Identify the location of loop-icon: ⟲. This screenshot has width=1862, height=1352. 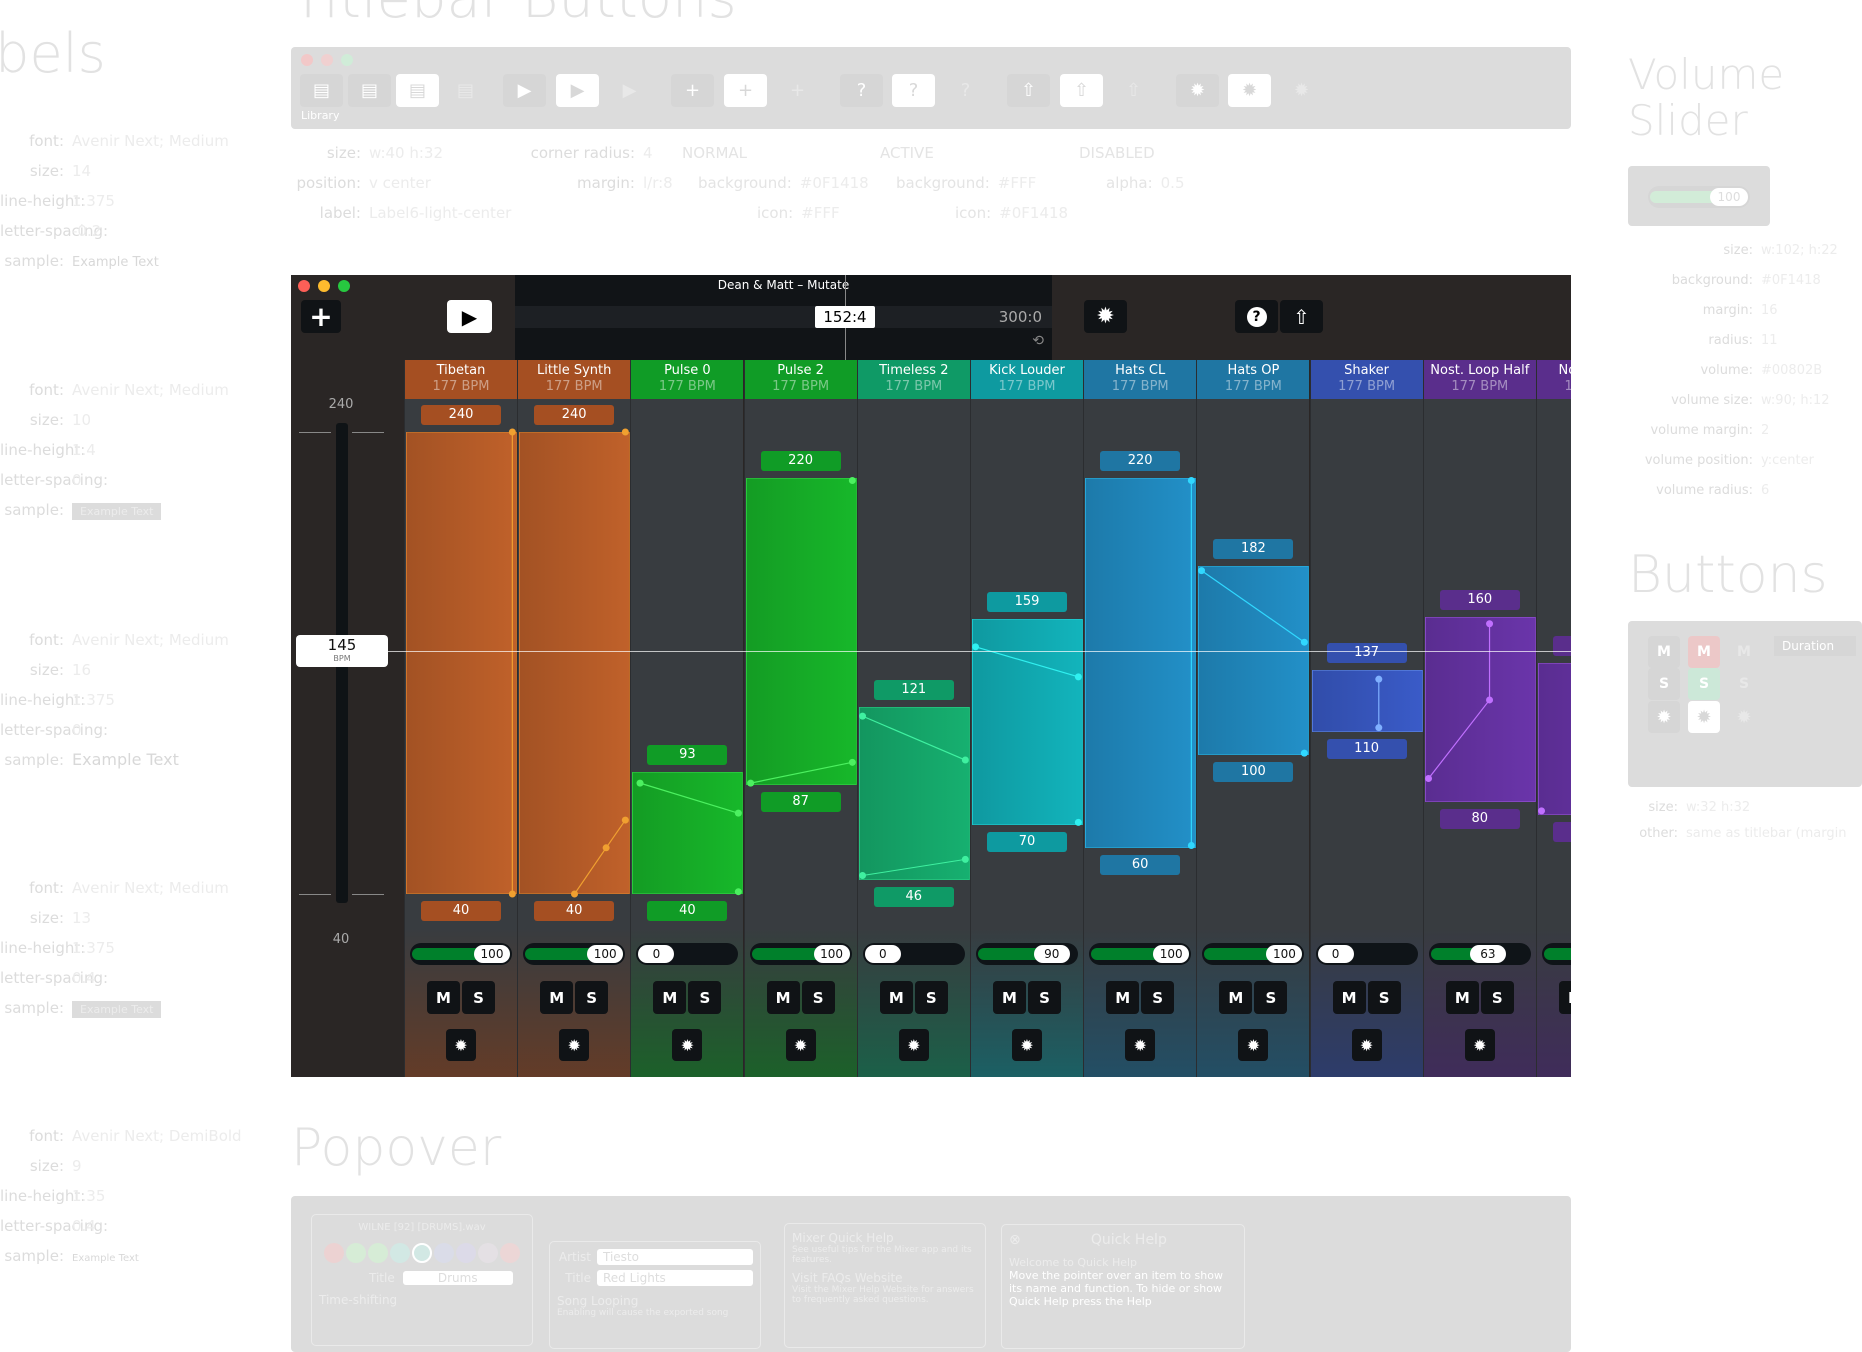
(1038, 341).